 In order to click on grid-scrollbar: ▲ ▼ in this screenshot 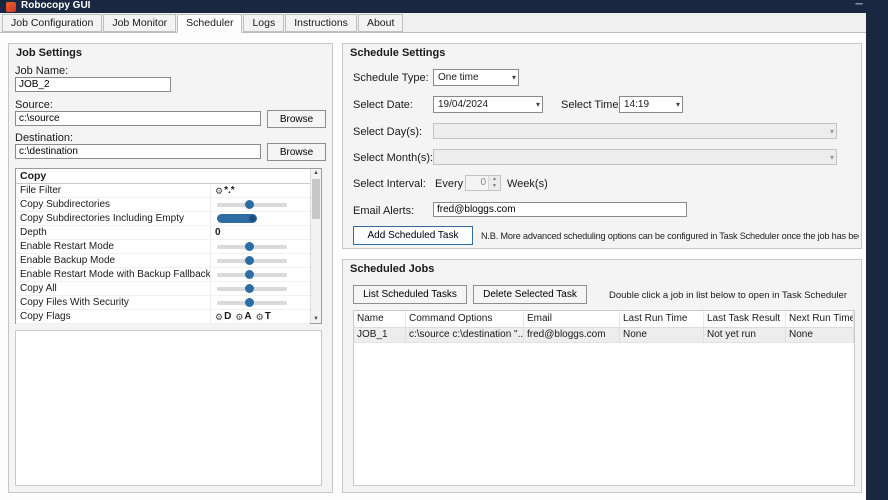, I will do `click(315, 246)`.